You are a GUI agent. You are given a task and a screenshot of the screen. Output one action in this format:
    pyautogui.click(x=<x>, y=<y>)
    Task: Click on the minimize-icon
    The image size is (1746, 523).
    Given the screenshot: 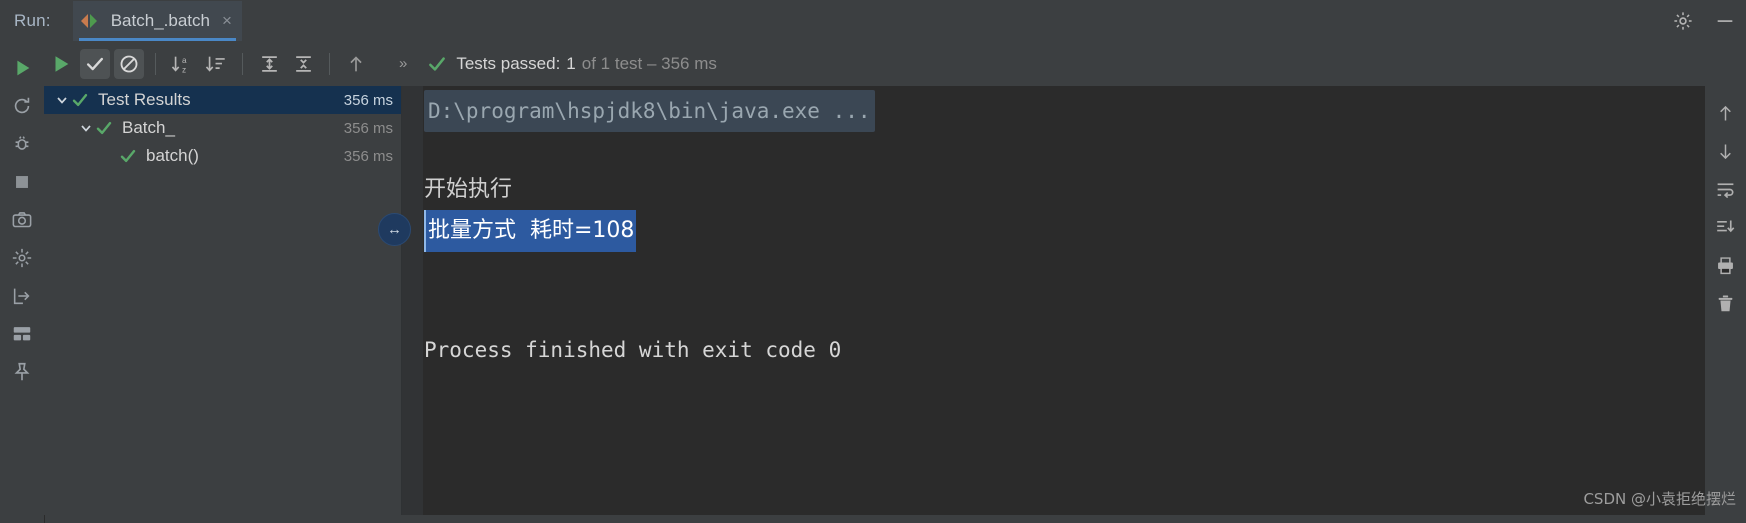 What is the action you would take?
    pyautogui.click(x=1725, y=20)
    